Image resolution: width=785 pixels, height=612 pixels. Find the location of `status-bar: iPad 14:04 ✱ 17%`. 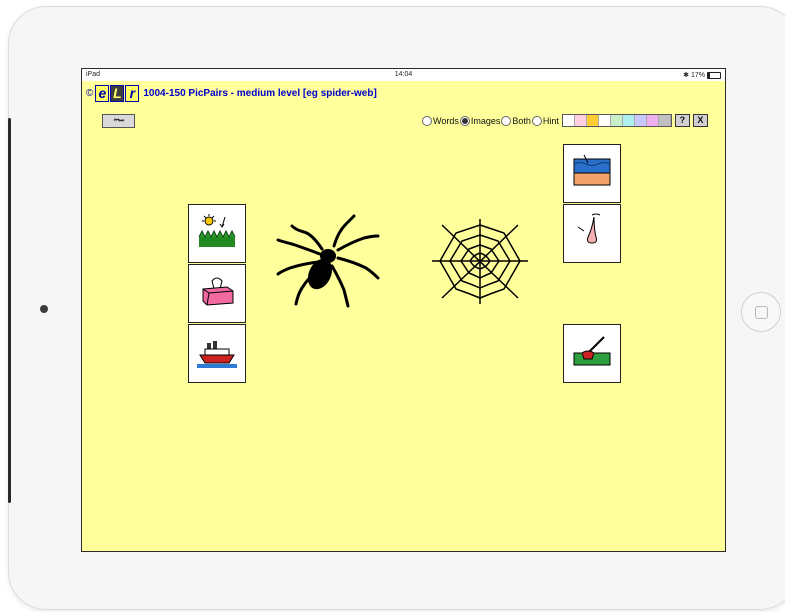

status-bar: iPad 14:04 ✱ 17% is located at coordinates (403, 75).